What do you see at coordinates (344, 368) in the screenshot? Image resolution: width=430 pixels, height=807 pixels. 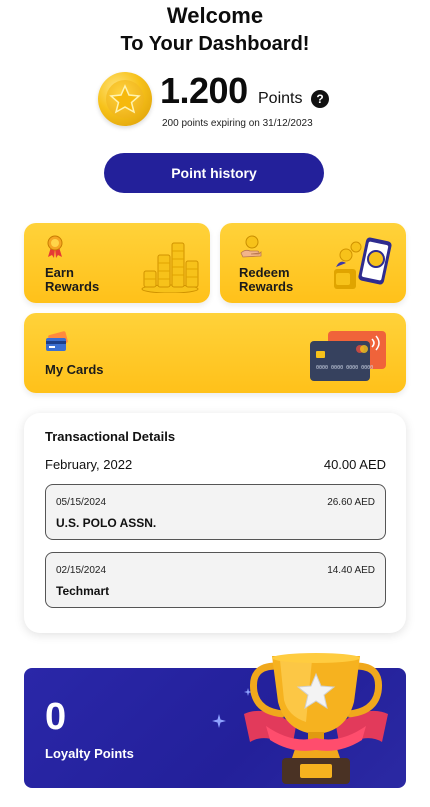 I see `svg-text: 0000 0000 0000 0000` at bounding box center [344, 368].